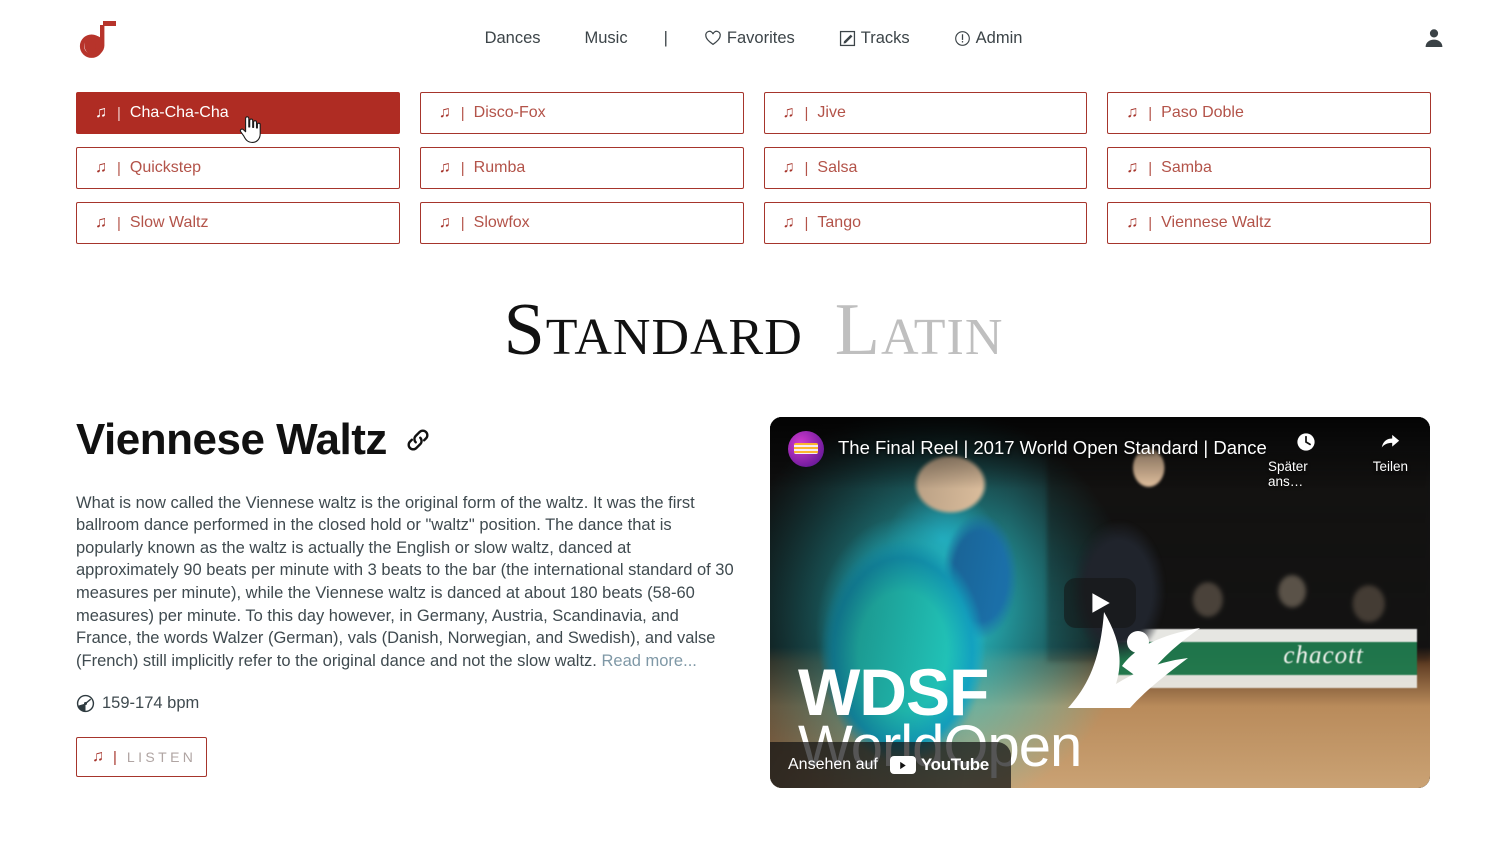  I want to click on dance-button-samba: ♫ | Samba, so click(1269, 168).